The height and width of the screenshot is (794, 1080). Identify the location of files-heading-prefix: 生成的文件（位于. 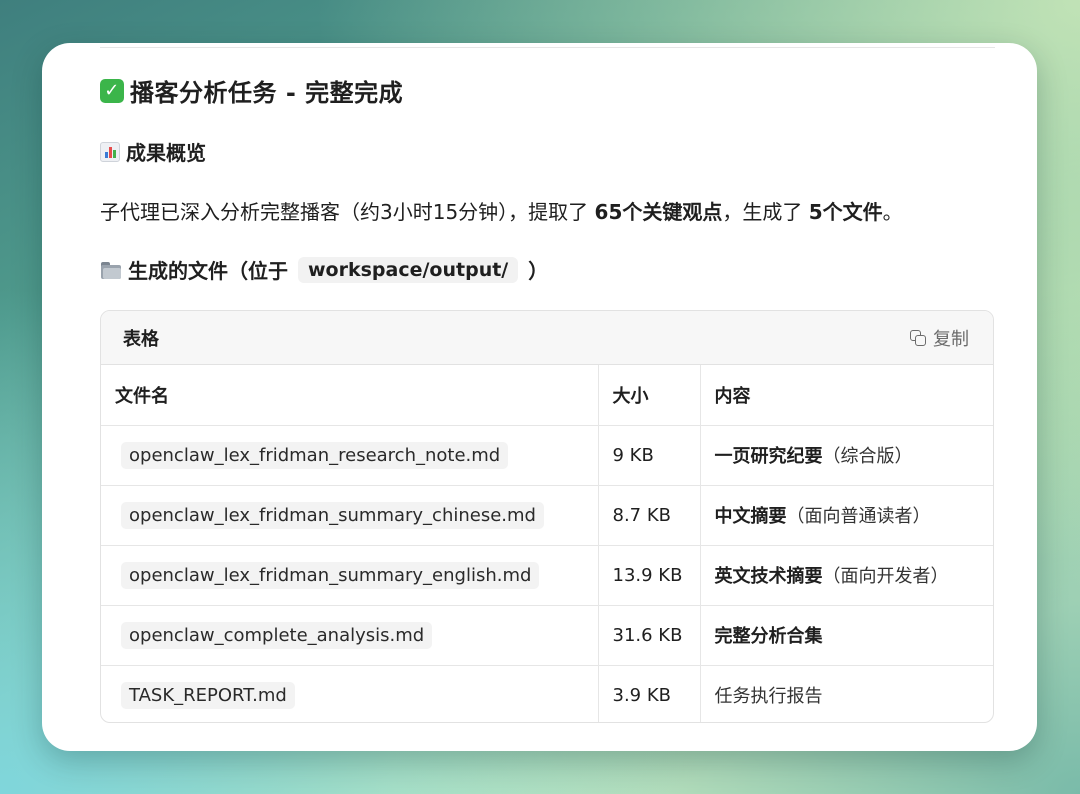
(208, 271).